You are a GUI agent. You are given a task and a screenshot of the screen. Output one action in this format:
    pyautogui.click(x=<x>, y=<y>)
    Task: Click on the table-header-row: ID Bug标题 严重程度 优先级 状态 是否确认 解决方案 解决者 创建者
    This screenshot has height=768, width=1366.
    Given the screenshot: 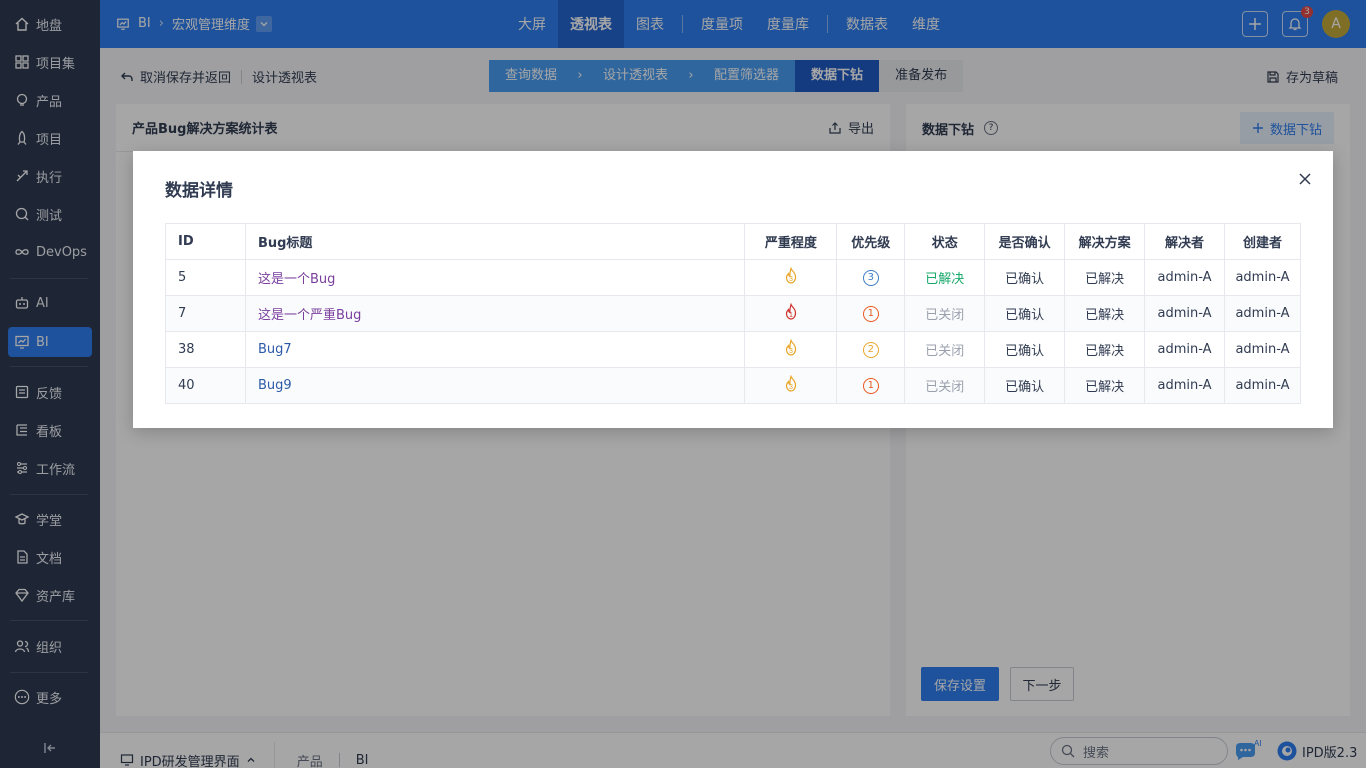 What is the action you would take?
    pyautogui.click(x=733, y=241)
    